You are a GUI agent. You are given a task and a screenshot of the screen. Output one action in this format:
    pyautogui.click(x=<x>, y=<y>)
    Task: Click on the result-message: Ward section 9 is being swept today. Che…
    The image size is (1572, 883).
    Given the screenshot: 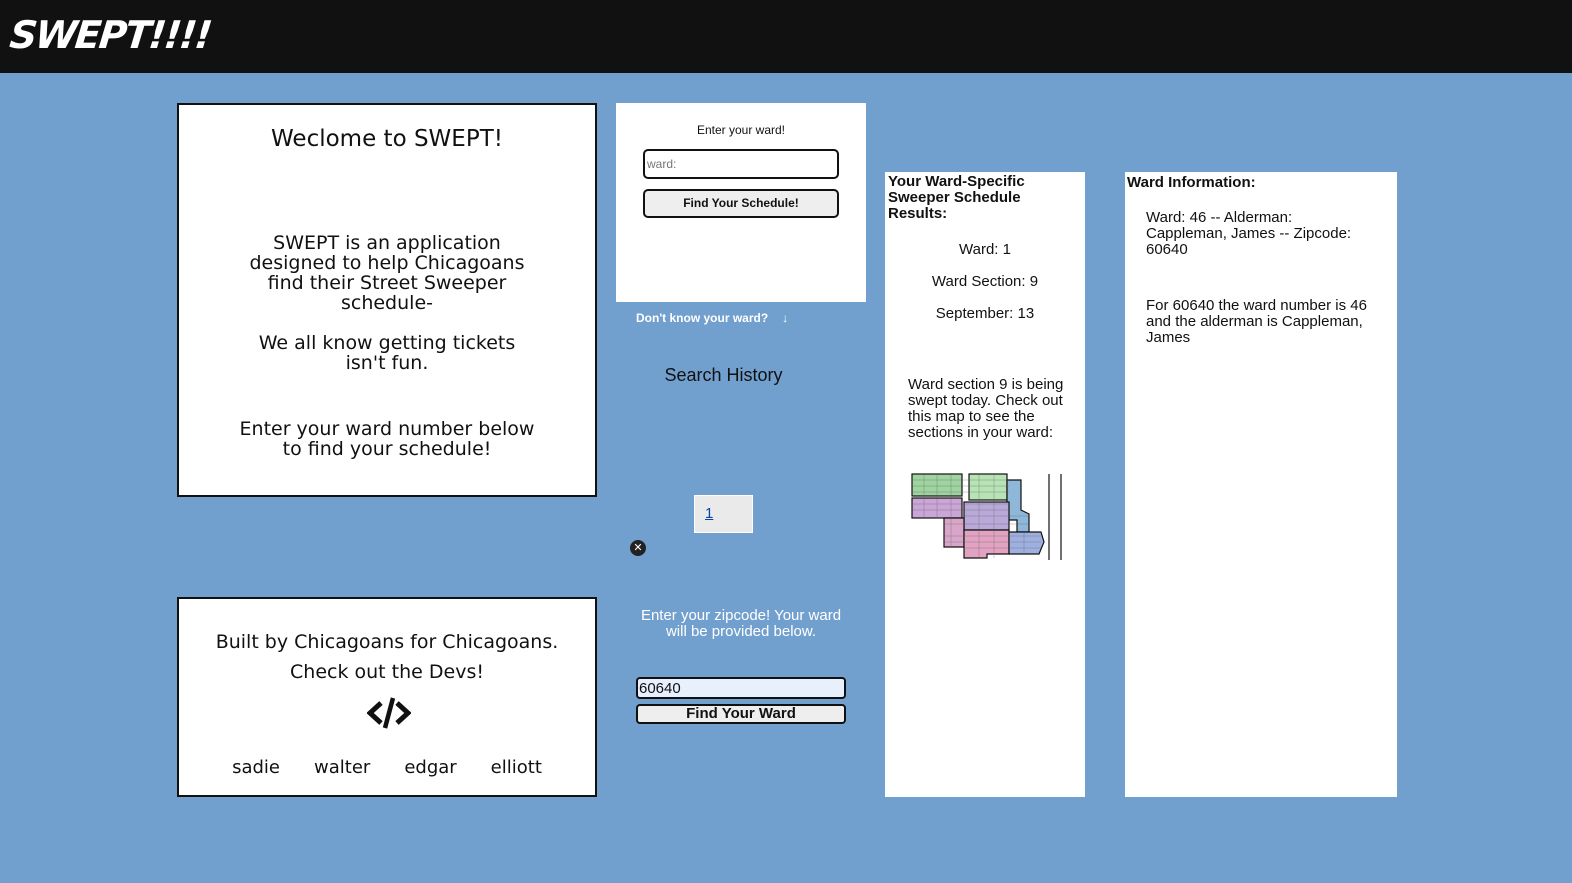 What is the action you would take?
    pyautogui.click(x=986, y=408)
    